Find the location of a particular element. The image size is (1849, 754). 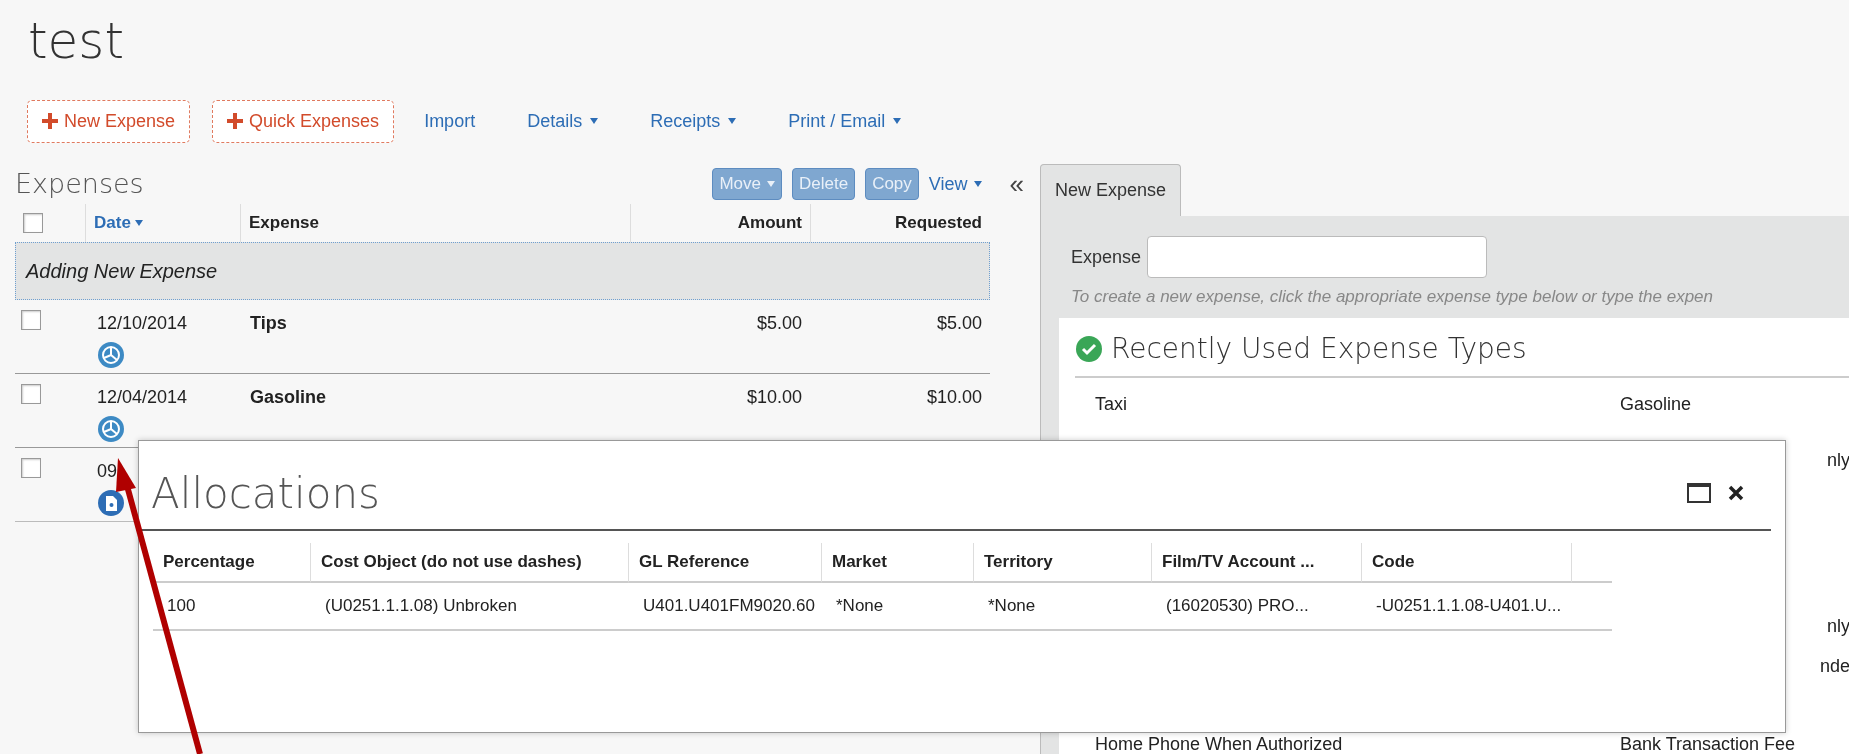

expense-type: Taxi is located at coordinates (1111, 403).